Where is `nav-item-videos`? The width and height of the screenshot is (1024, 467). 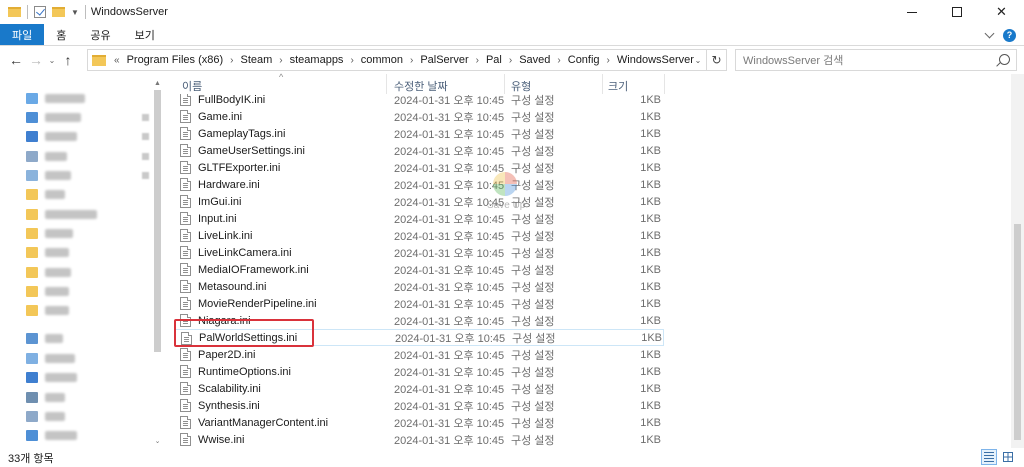
nav-item-videos is located at coordinates (45, 397).